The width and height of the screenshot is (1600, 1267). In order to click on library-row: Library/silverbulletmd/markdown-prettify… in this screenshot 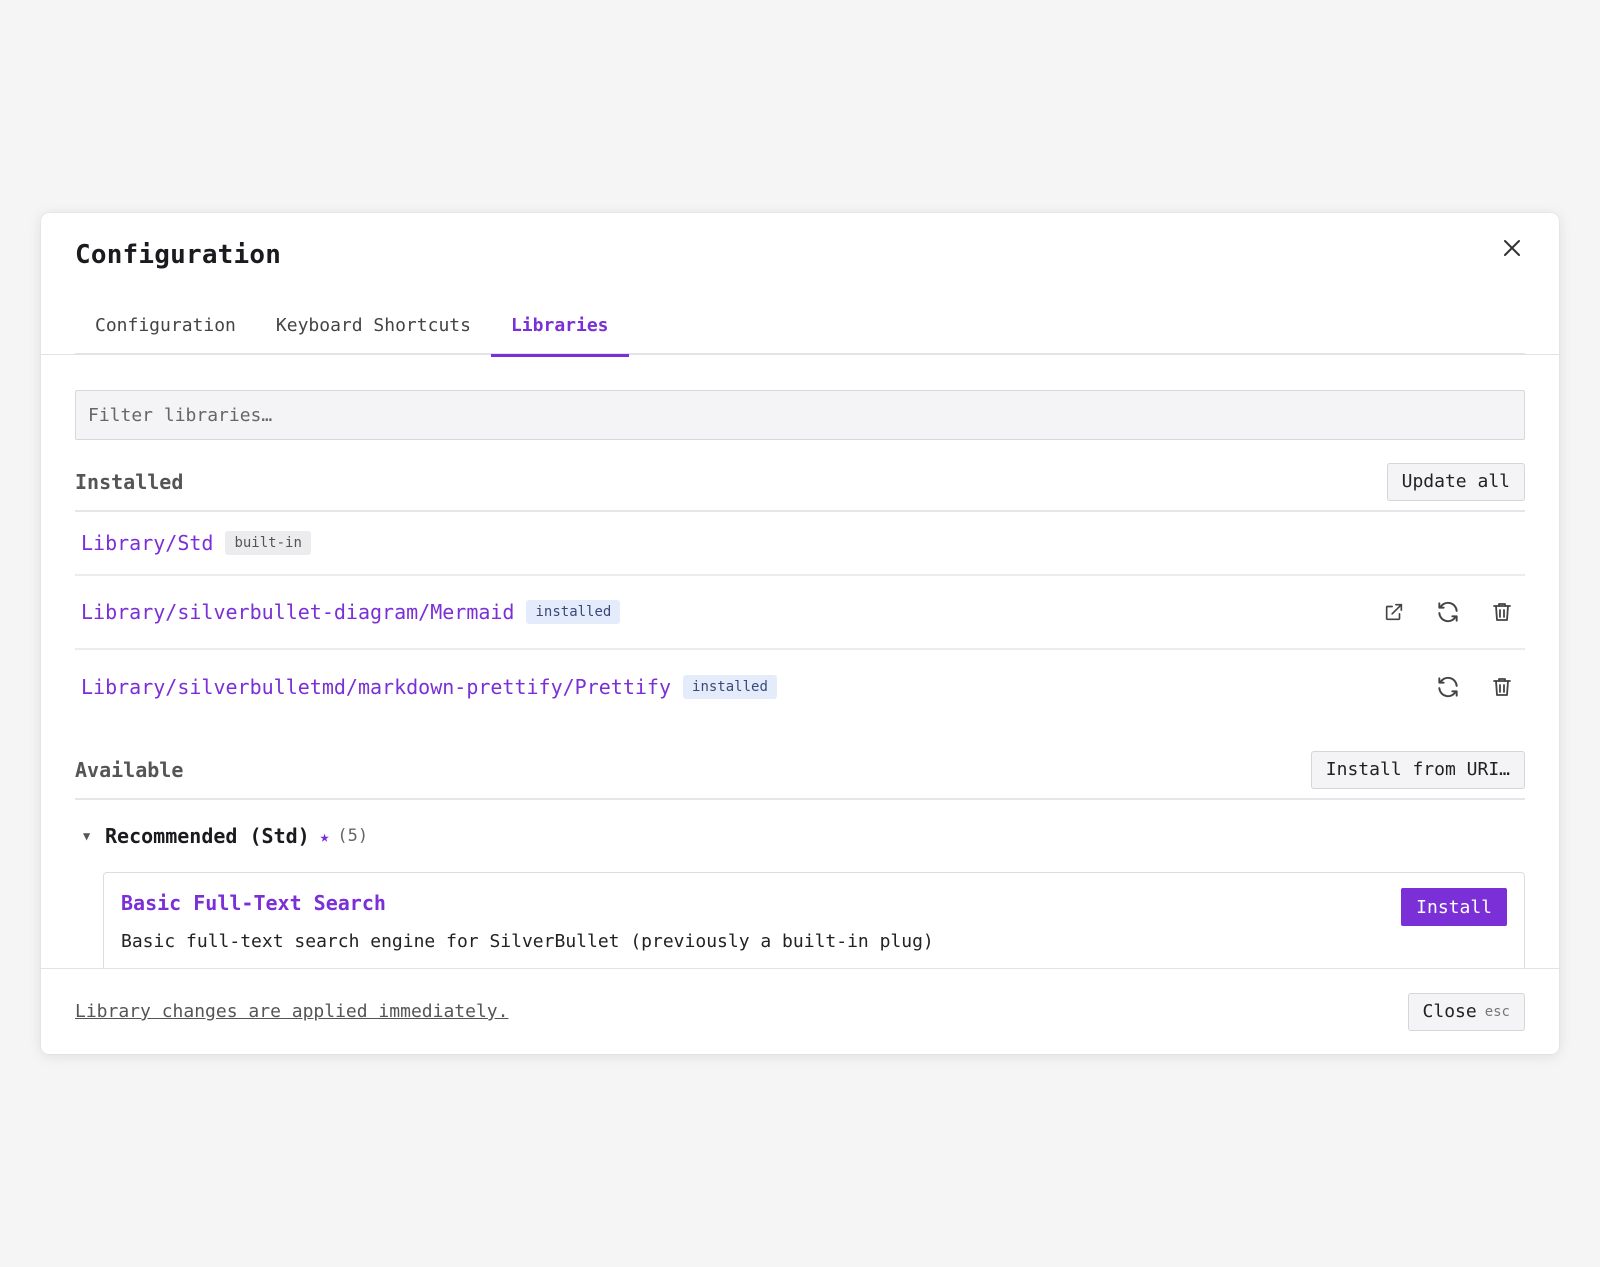, I will do `click(800, 687)`.